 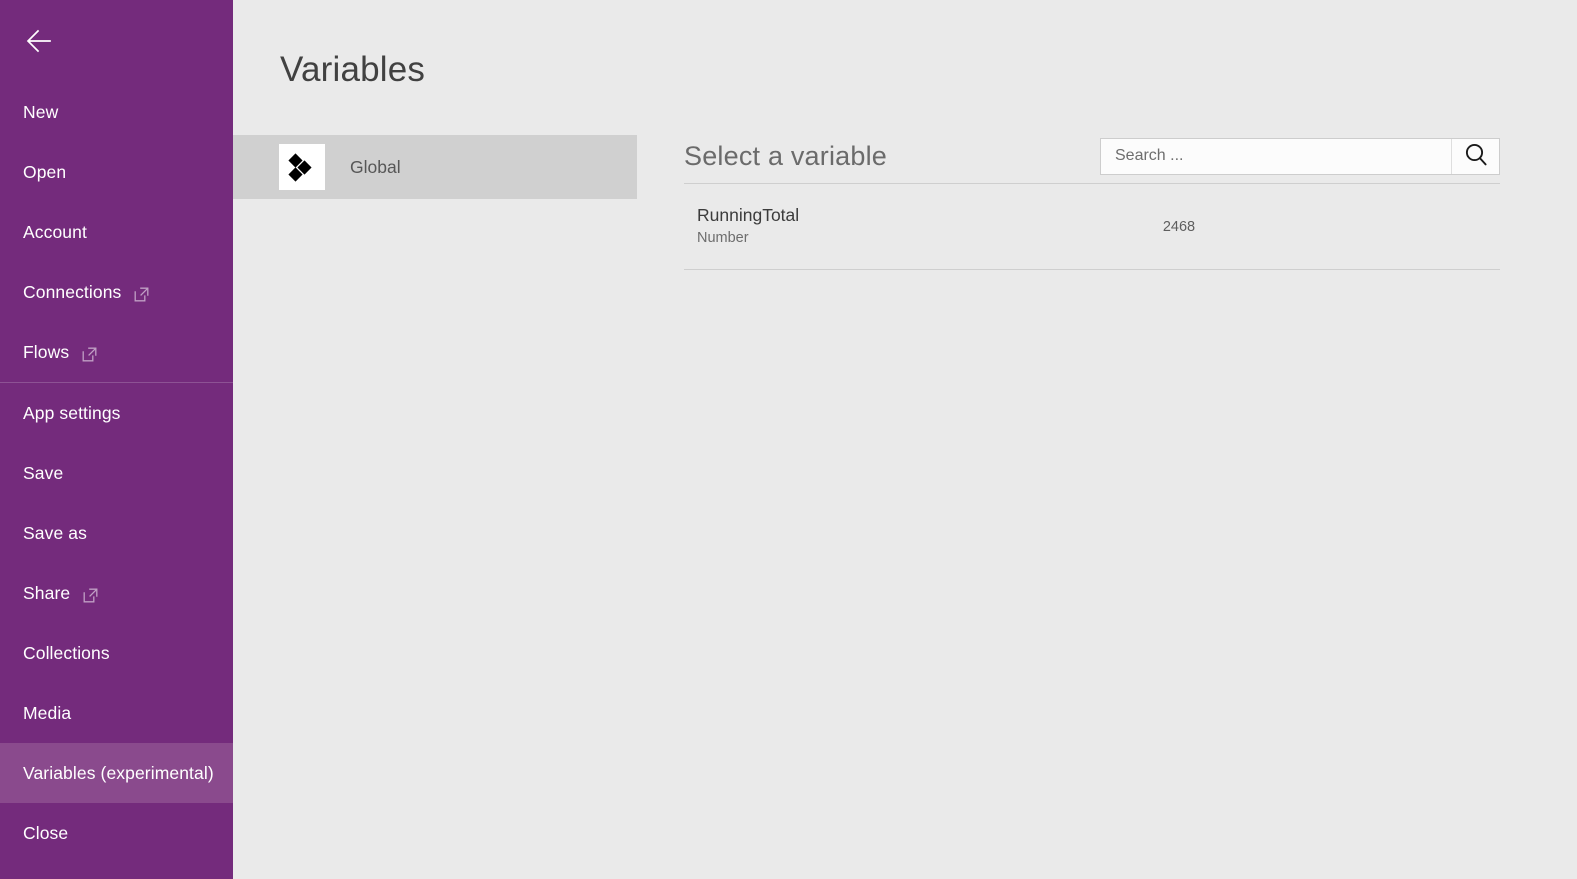 I want to click on variable-value: 2468, so click(x=1179, y=226).